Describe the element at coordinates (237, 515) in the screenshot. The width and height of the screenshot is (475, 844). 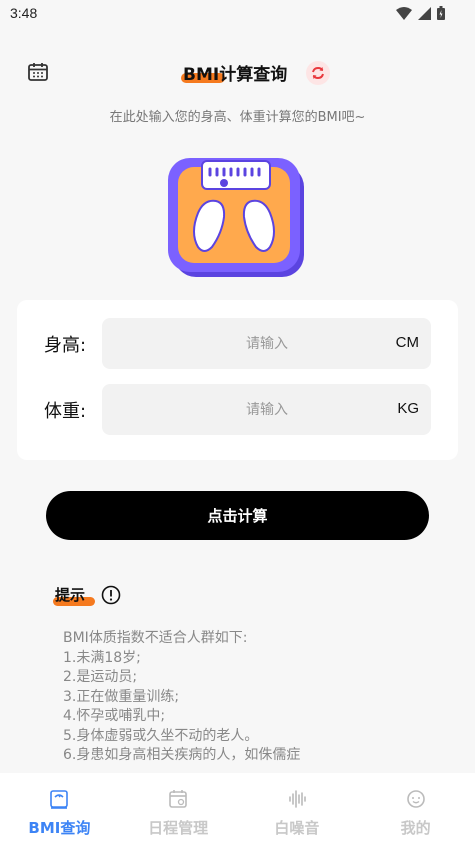
I see `calculate-button: 点击计算` at that location.